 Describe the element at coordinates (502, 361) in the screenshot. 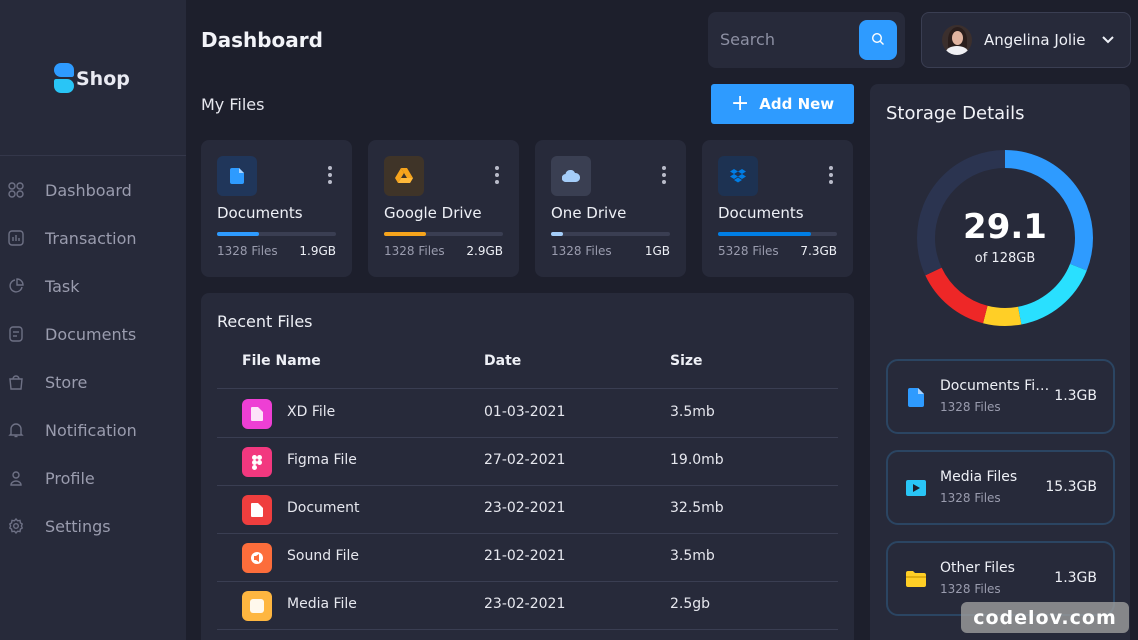

I see `column-header-date: Date` at that location.